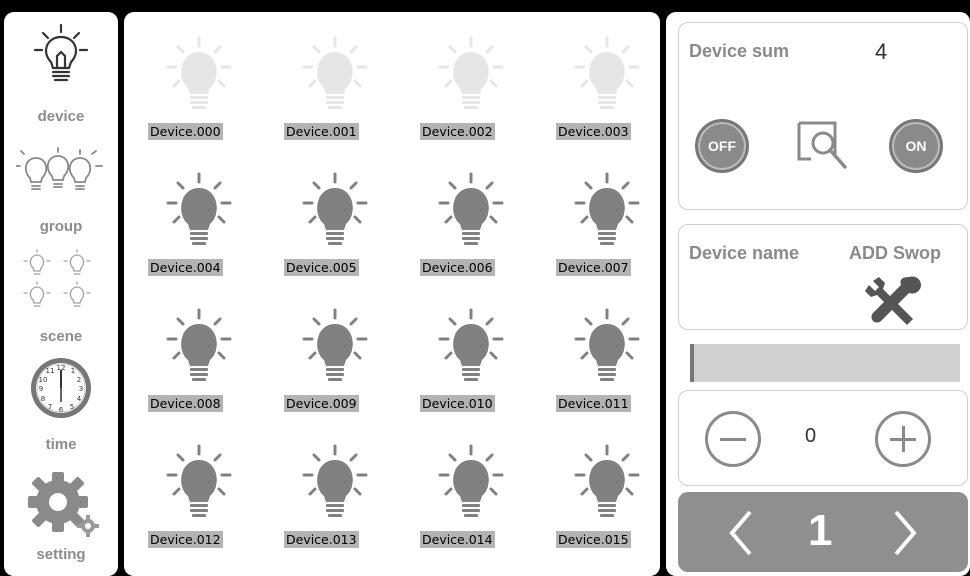  I want to click on device-tile: Device.002, so click(475, 93).